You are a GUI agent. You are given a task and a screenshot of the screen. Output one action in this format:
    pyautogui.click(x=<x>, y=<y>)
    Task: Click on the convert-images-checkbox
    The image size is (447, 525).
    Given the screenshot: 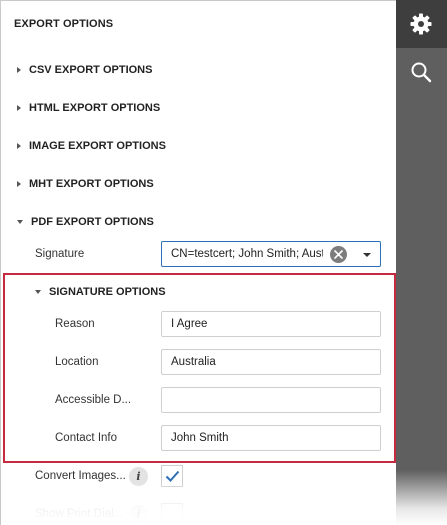 What is the action you would take?
    pyautogui.click(x=172, y=476)
    